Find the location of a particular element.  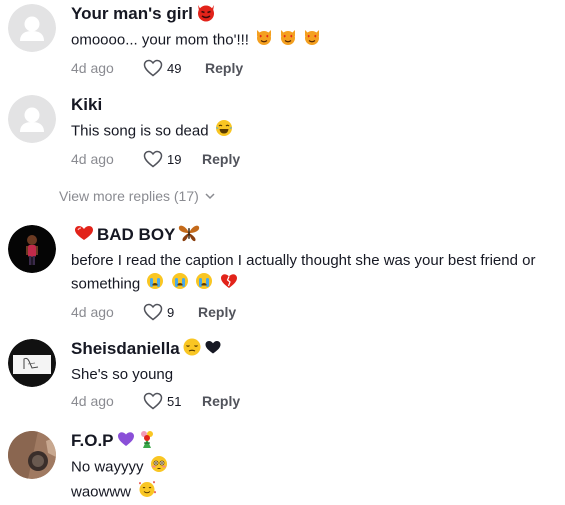

heart-emoji-icon is located at coordinates (84, 235).